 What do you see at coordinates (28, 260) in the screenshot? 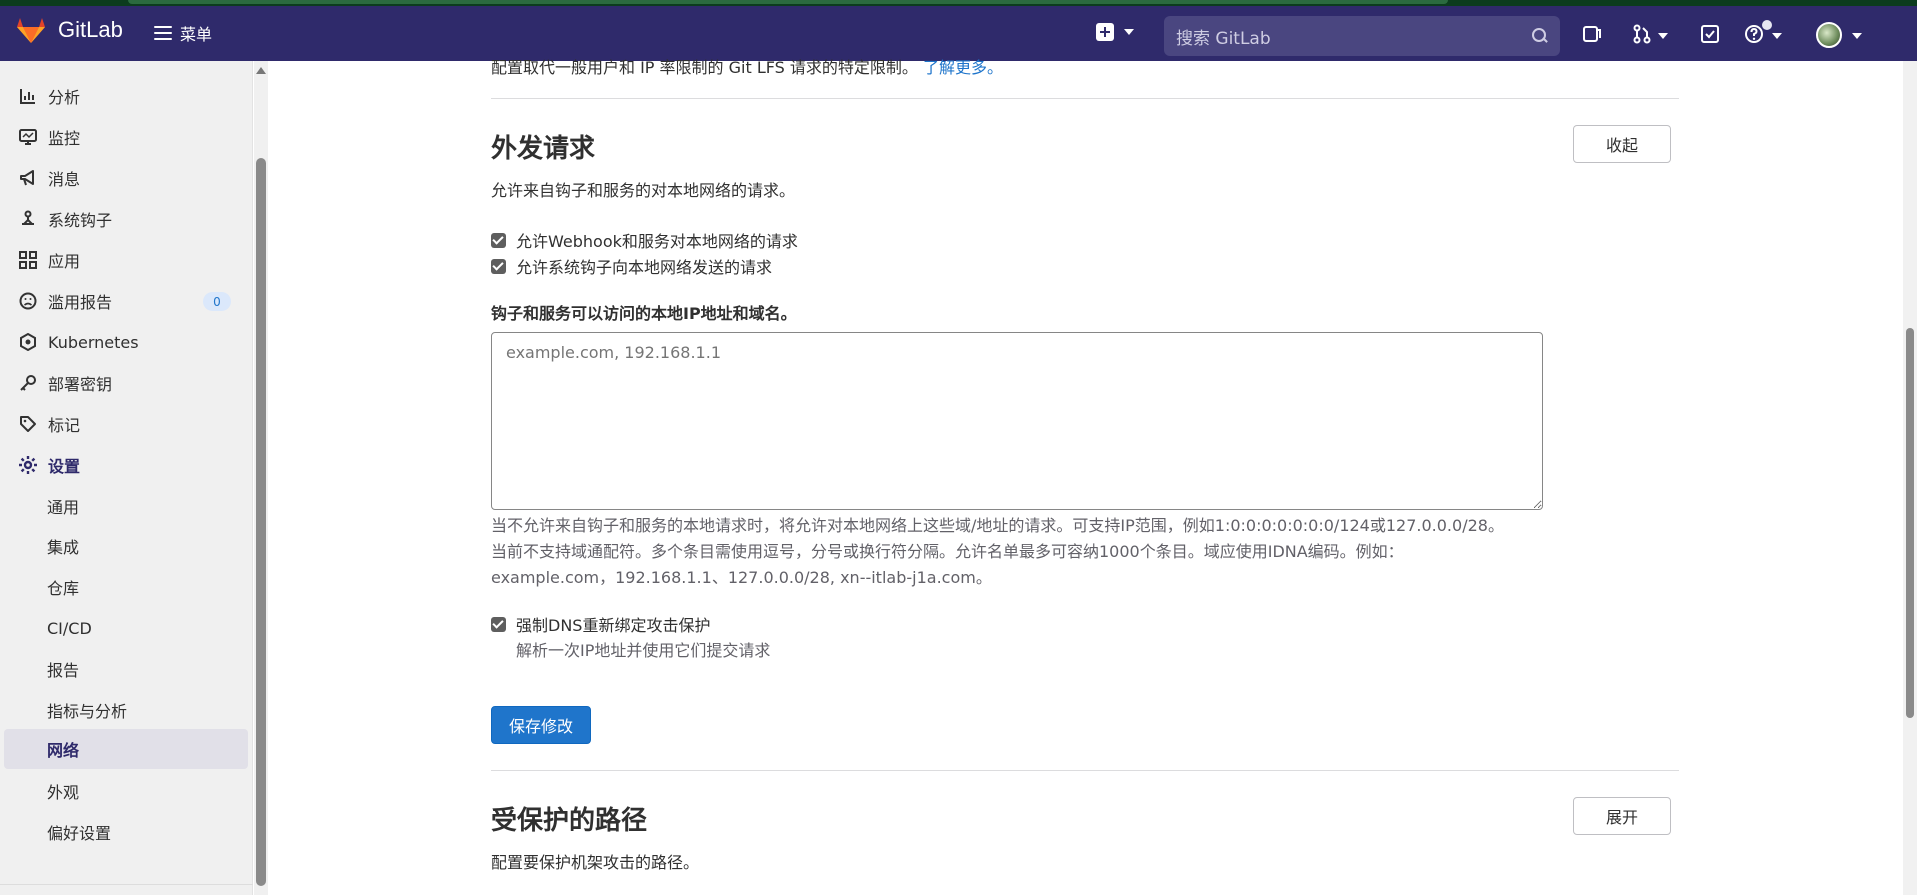
I see `apps-icon` at bounding box center [28, 260].